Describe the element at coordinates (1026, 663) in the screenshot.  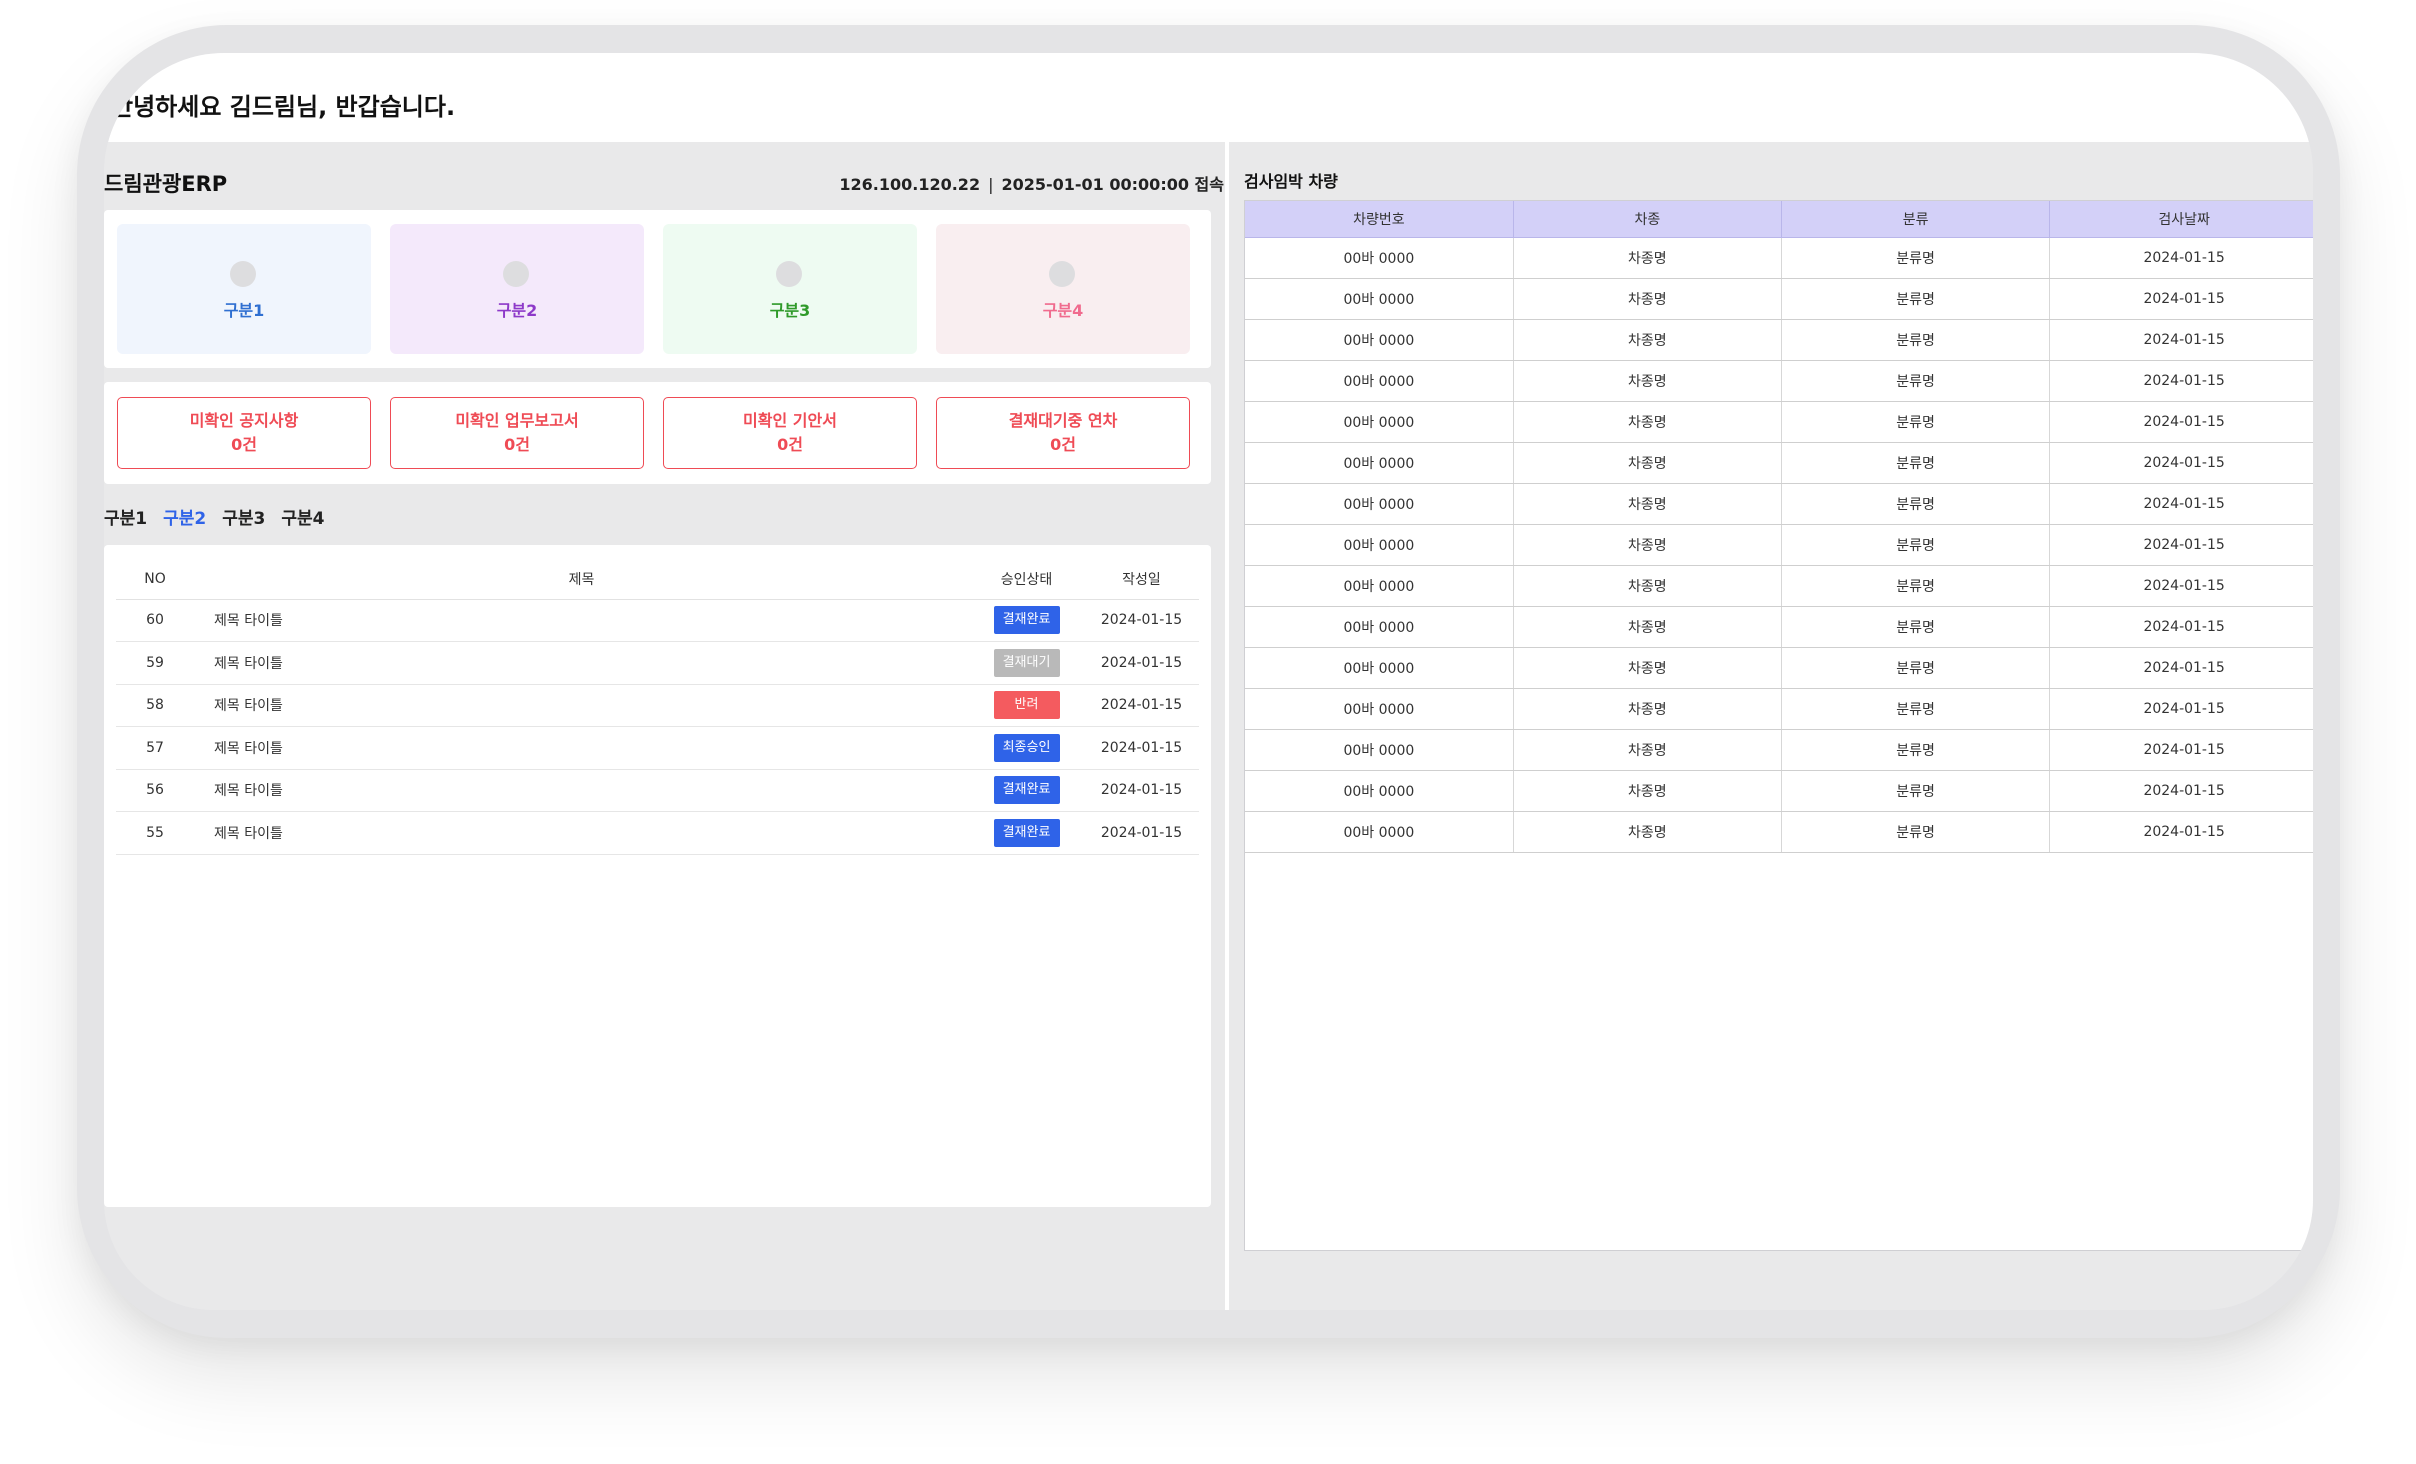
I see `row-status: 결재대기` at that location.